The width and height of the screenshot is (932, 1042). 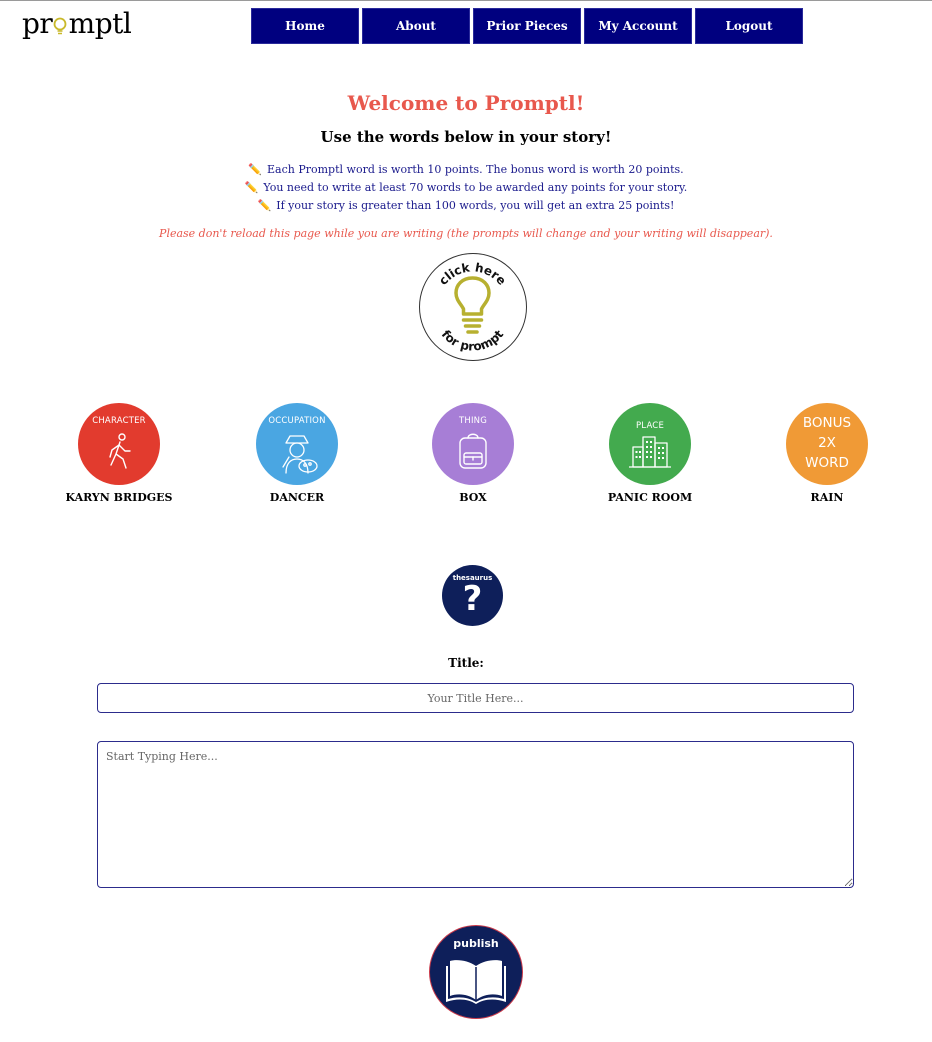 I want to click on lightbulb-icon, so click(x=472, y=305).